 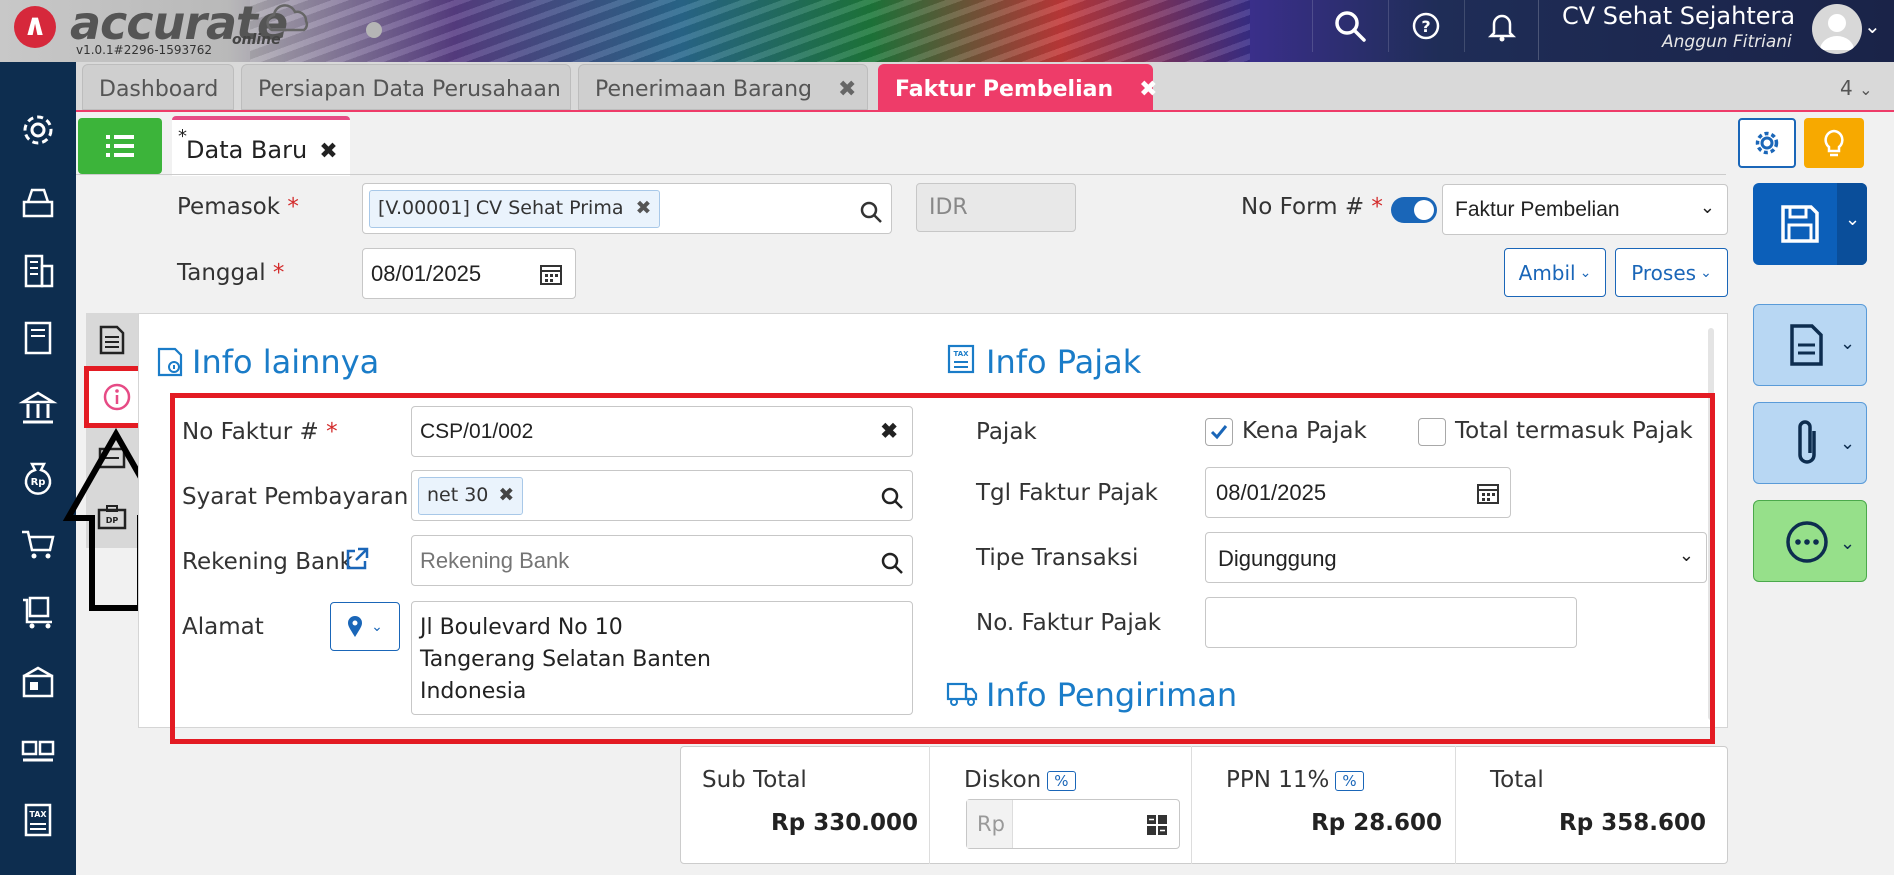 What do you see at coordinates (1157, 825) in the screenshot?
I see `calculator-icon` at bounding box center [1157, 825].